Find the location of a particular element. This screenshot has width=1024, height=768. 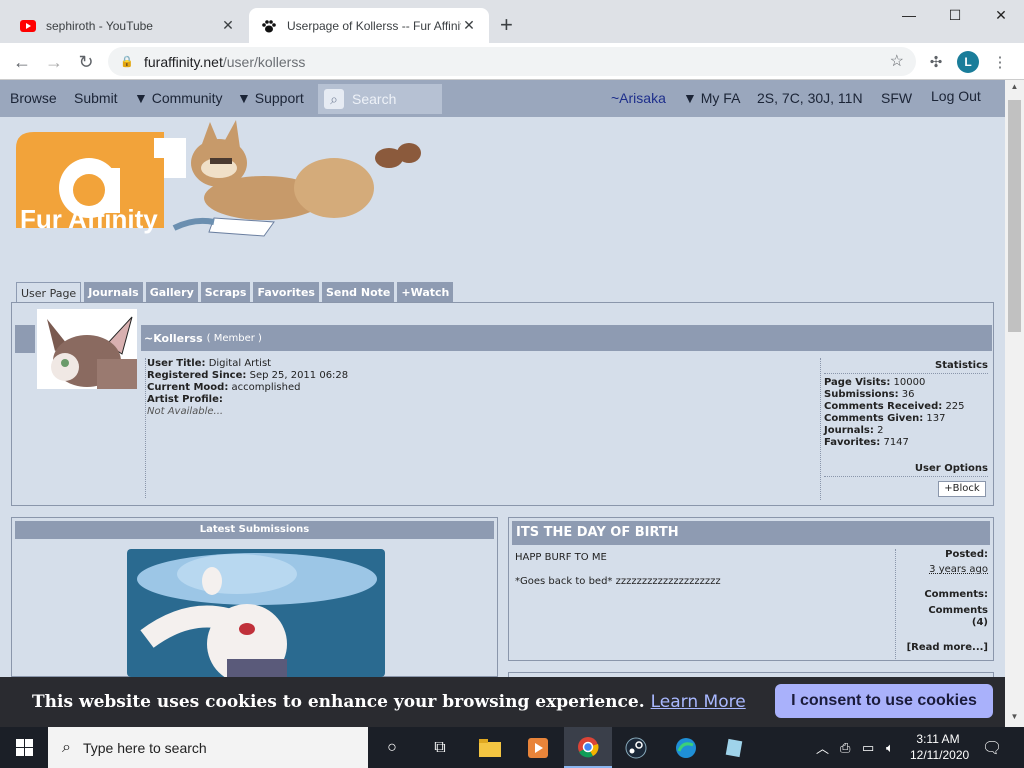

cortana-icon: ○ is located at coordinates (392, 747).